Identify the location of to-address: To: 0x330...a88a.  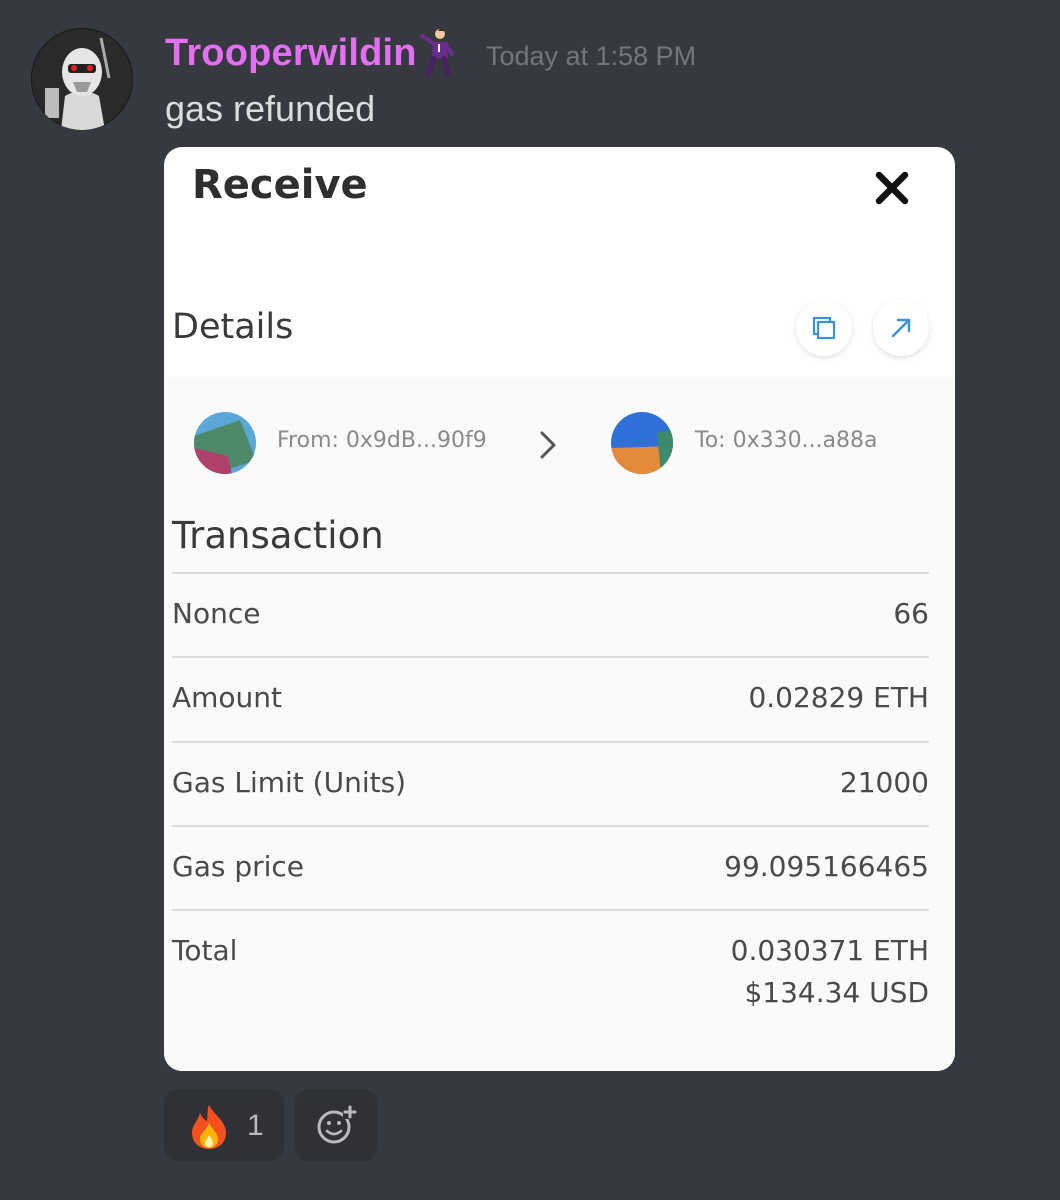
(786, 440).